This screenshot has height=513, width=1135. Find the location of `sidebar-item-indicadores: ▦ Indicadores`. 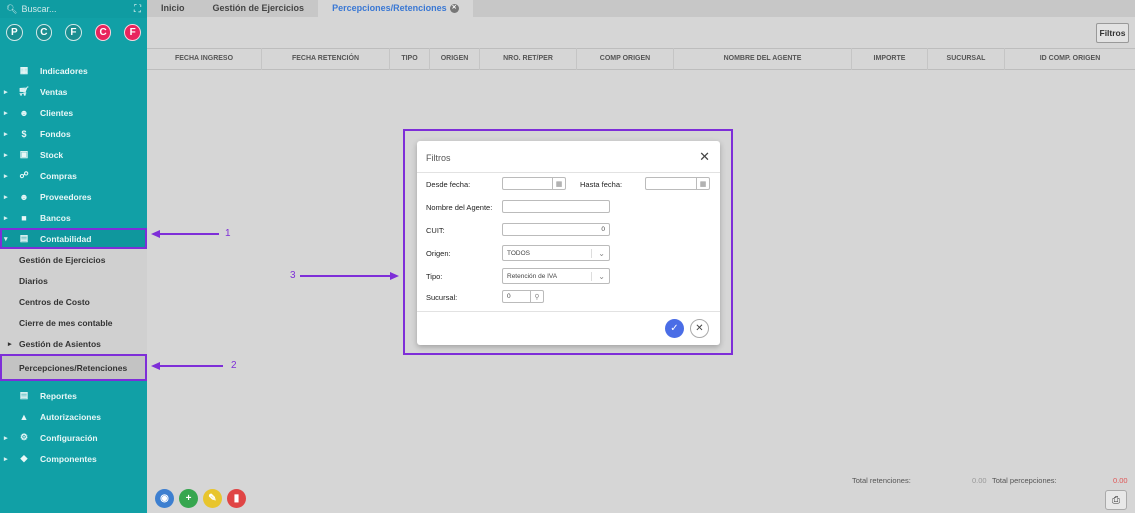

sidebar-item-indicadores: ▦ Indicadores is located at coordinates (73, 70).